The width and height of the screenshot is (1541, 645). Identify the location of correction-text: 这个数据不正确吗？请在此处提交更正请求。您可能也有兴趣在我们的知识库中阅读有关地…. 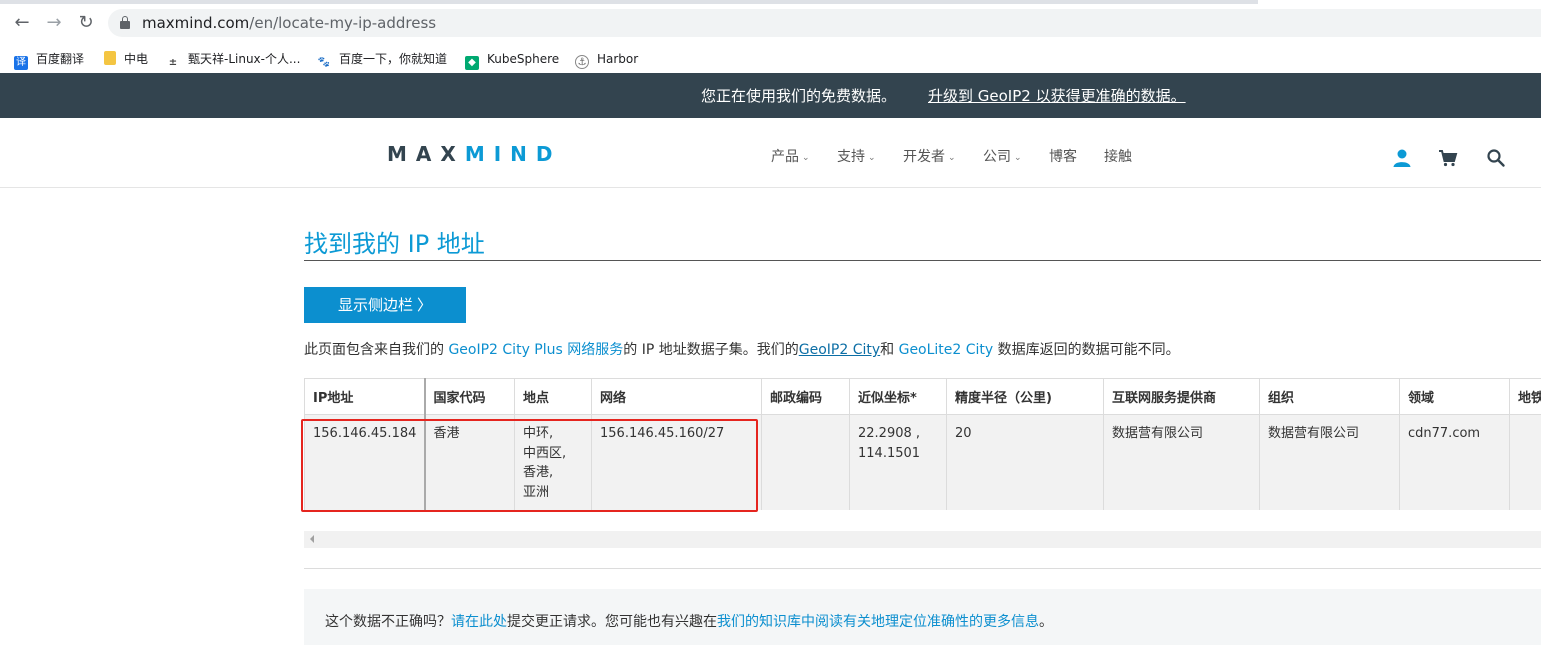
(689, 621).